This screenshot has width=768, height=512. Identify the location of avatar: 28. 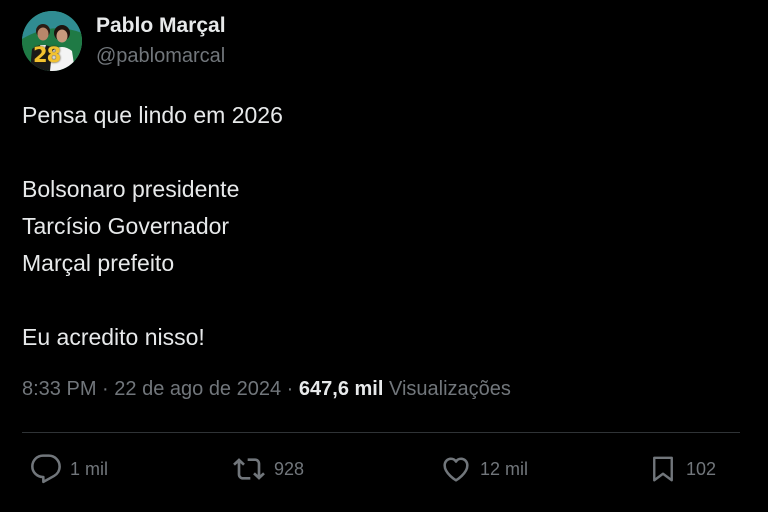
(52, 41).